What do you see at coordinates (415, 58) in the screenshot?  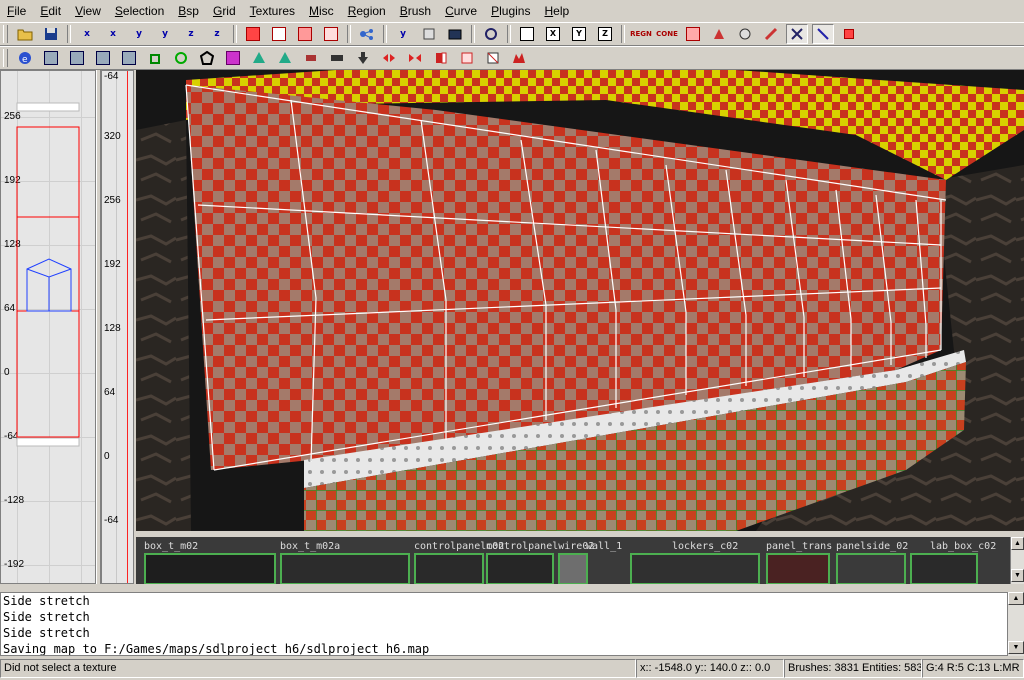 I see `merge-icon` at bounding box center [415, 58].